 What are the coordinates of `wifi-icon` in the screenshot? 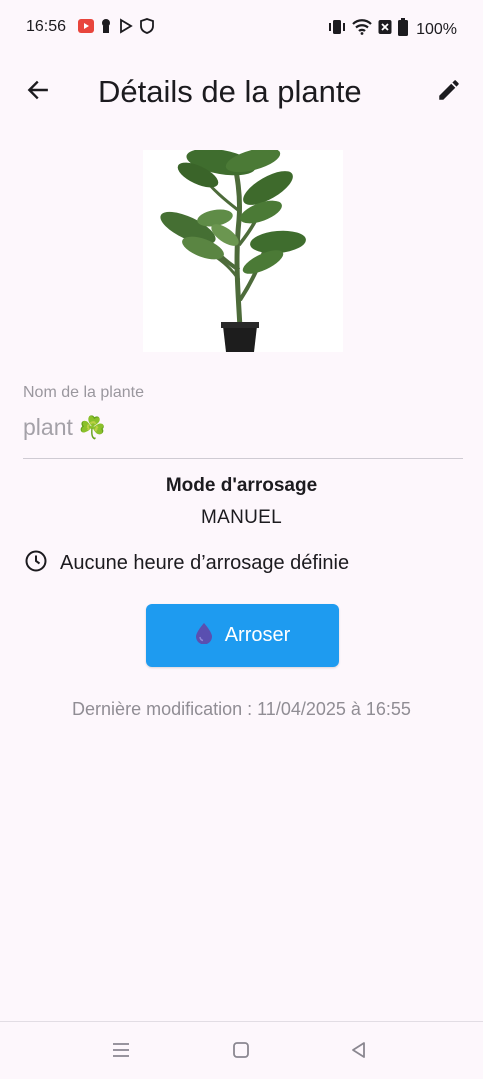 It's located at (362, 29).